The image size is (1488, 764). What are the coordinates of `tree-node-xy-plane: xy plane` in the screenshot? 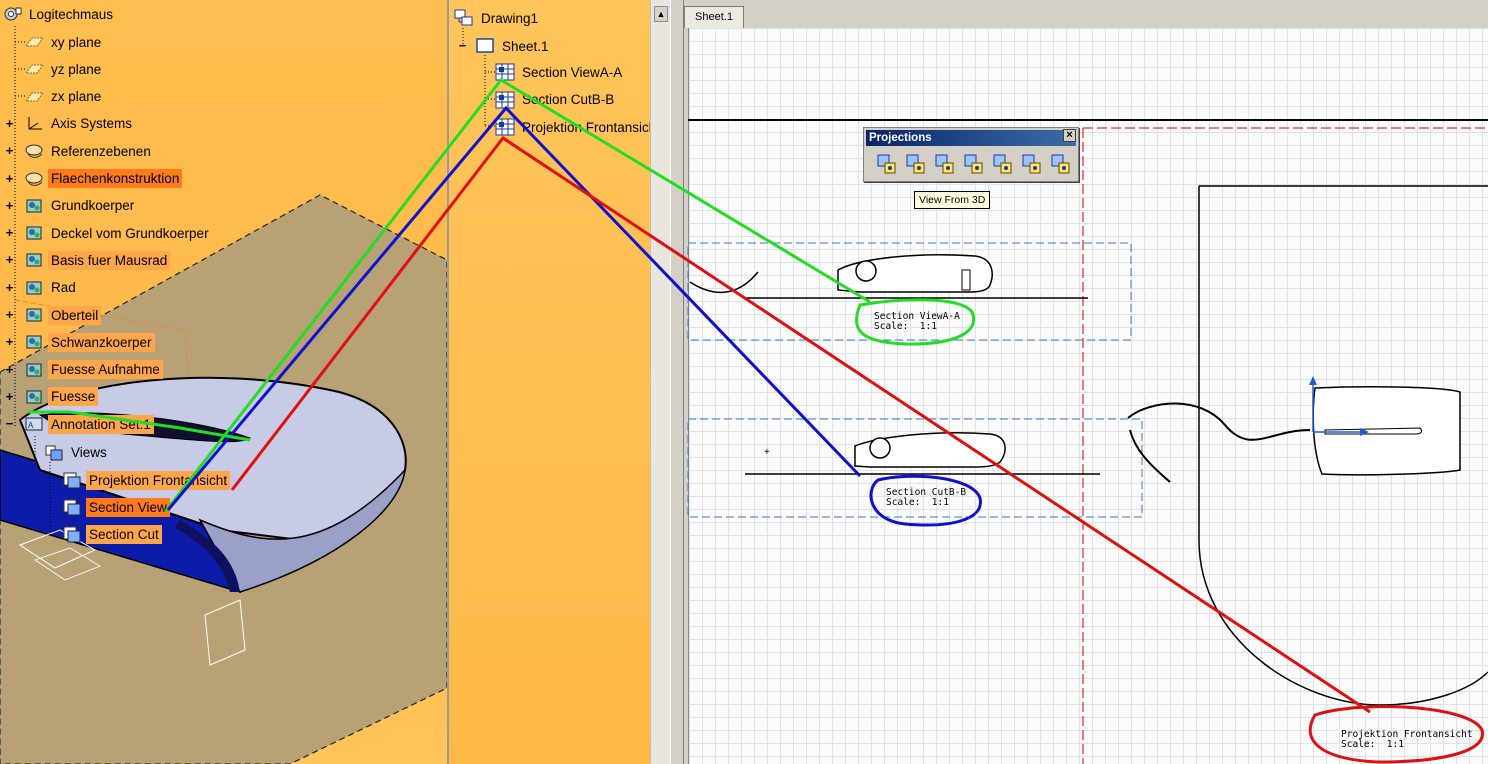 It's located at (64, 42).